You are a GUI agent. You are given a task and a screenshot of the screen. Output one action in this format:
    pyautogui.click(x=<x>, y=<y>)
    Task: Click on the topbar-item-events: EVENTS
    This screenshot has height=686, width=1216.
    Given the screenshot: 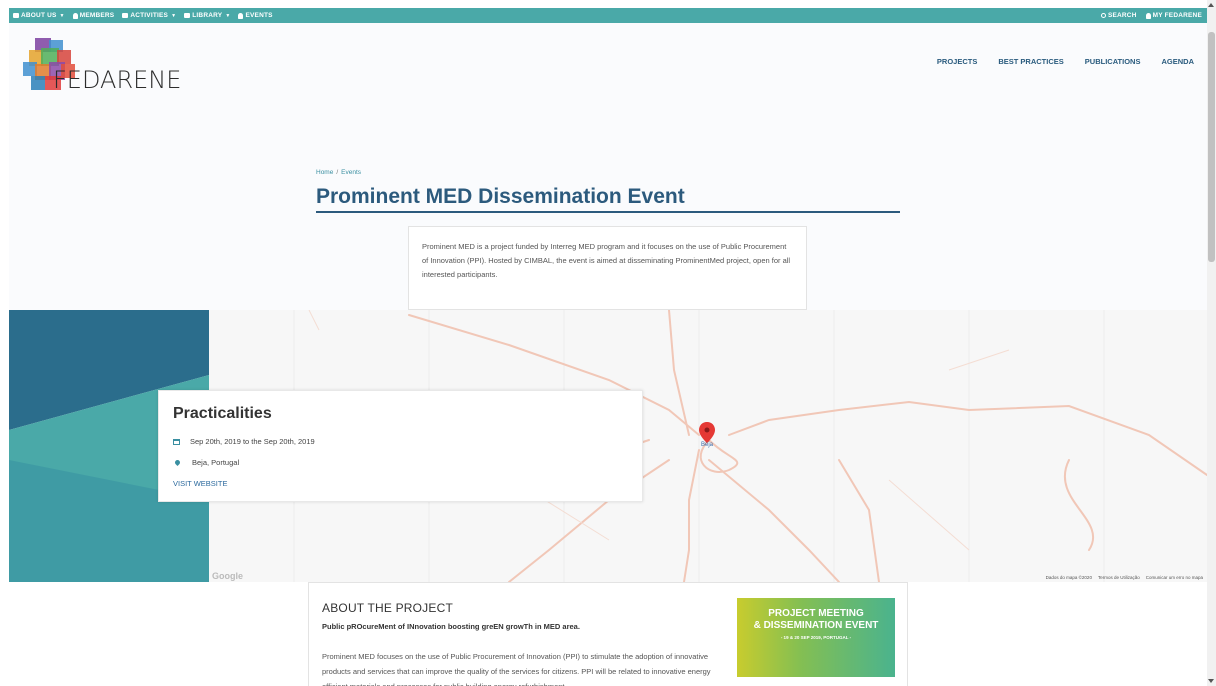 What is the action you would take?
    pyautogui.click(x=255, y=15)
    